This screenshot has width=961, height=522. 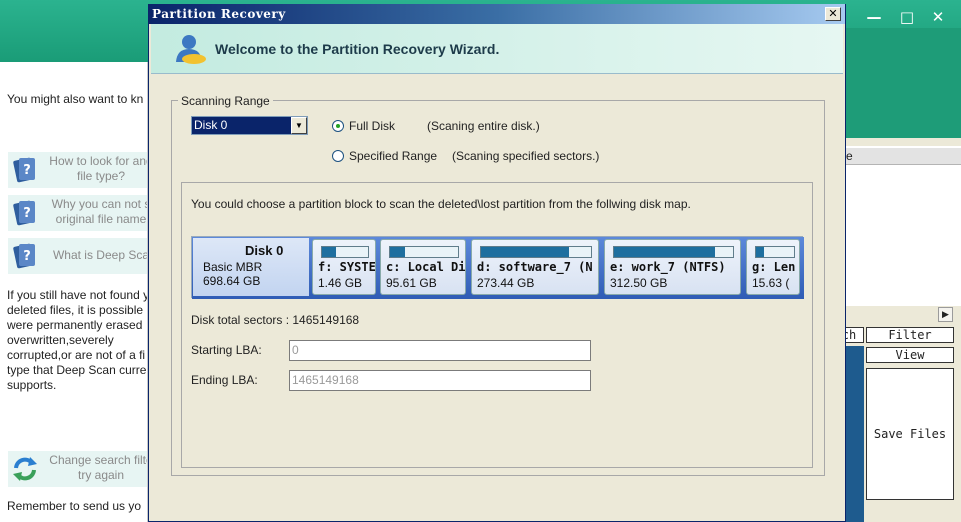 I want to click on partition-block: d: software_7 (N 273.44 GB, so click(x=535, y=267).